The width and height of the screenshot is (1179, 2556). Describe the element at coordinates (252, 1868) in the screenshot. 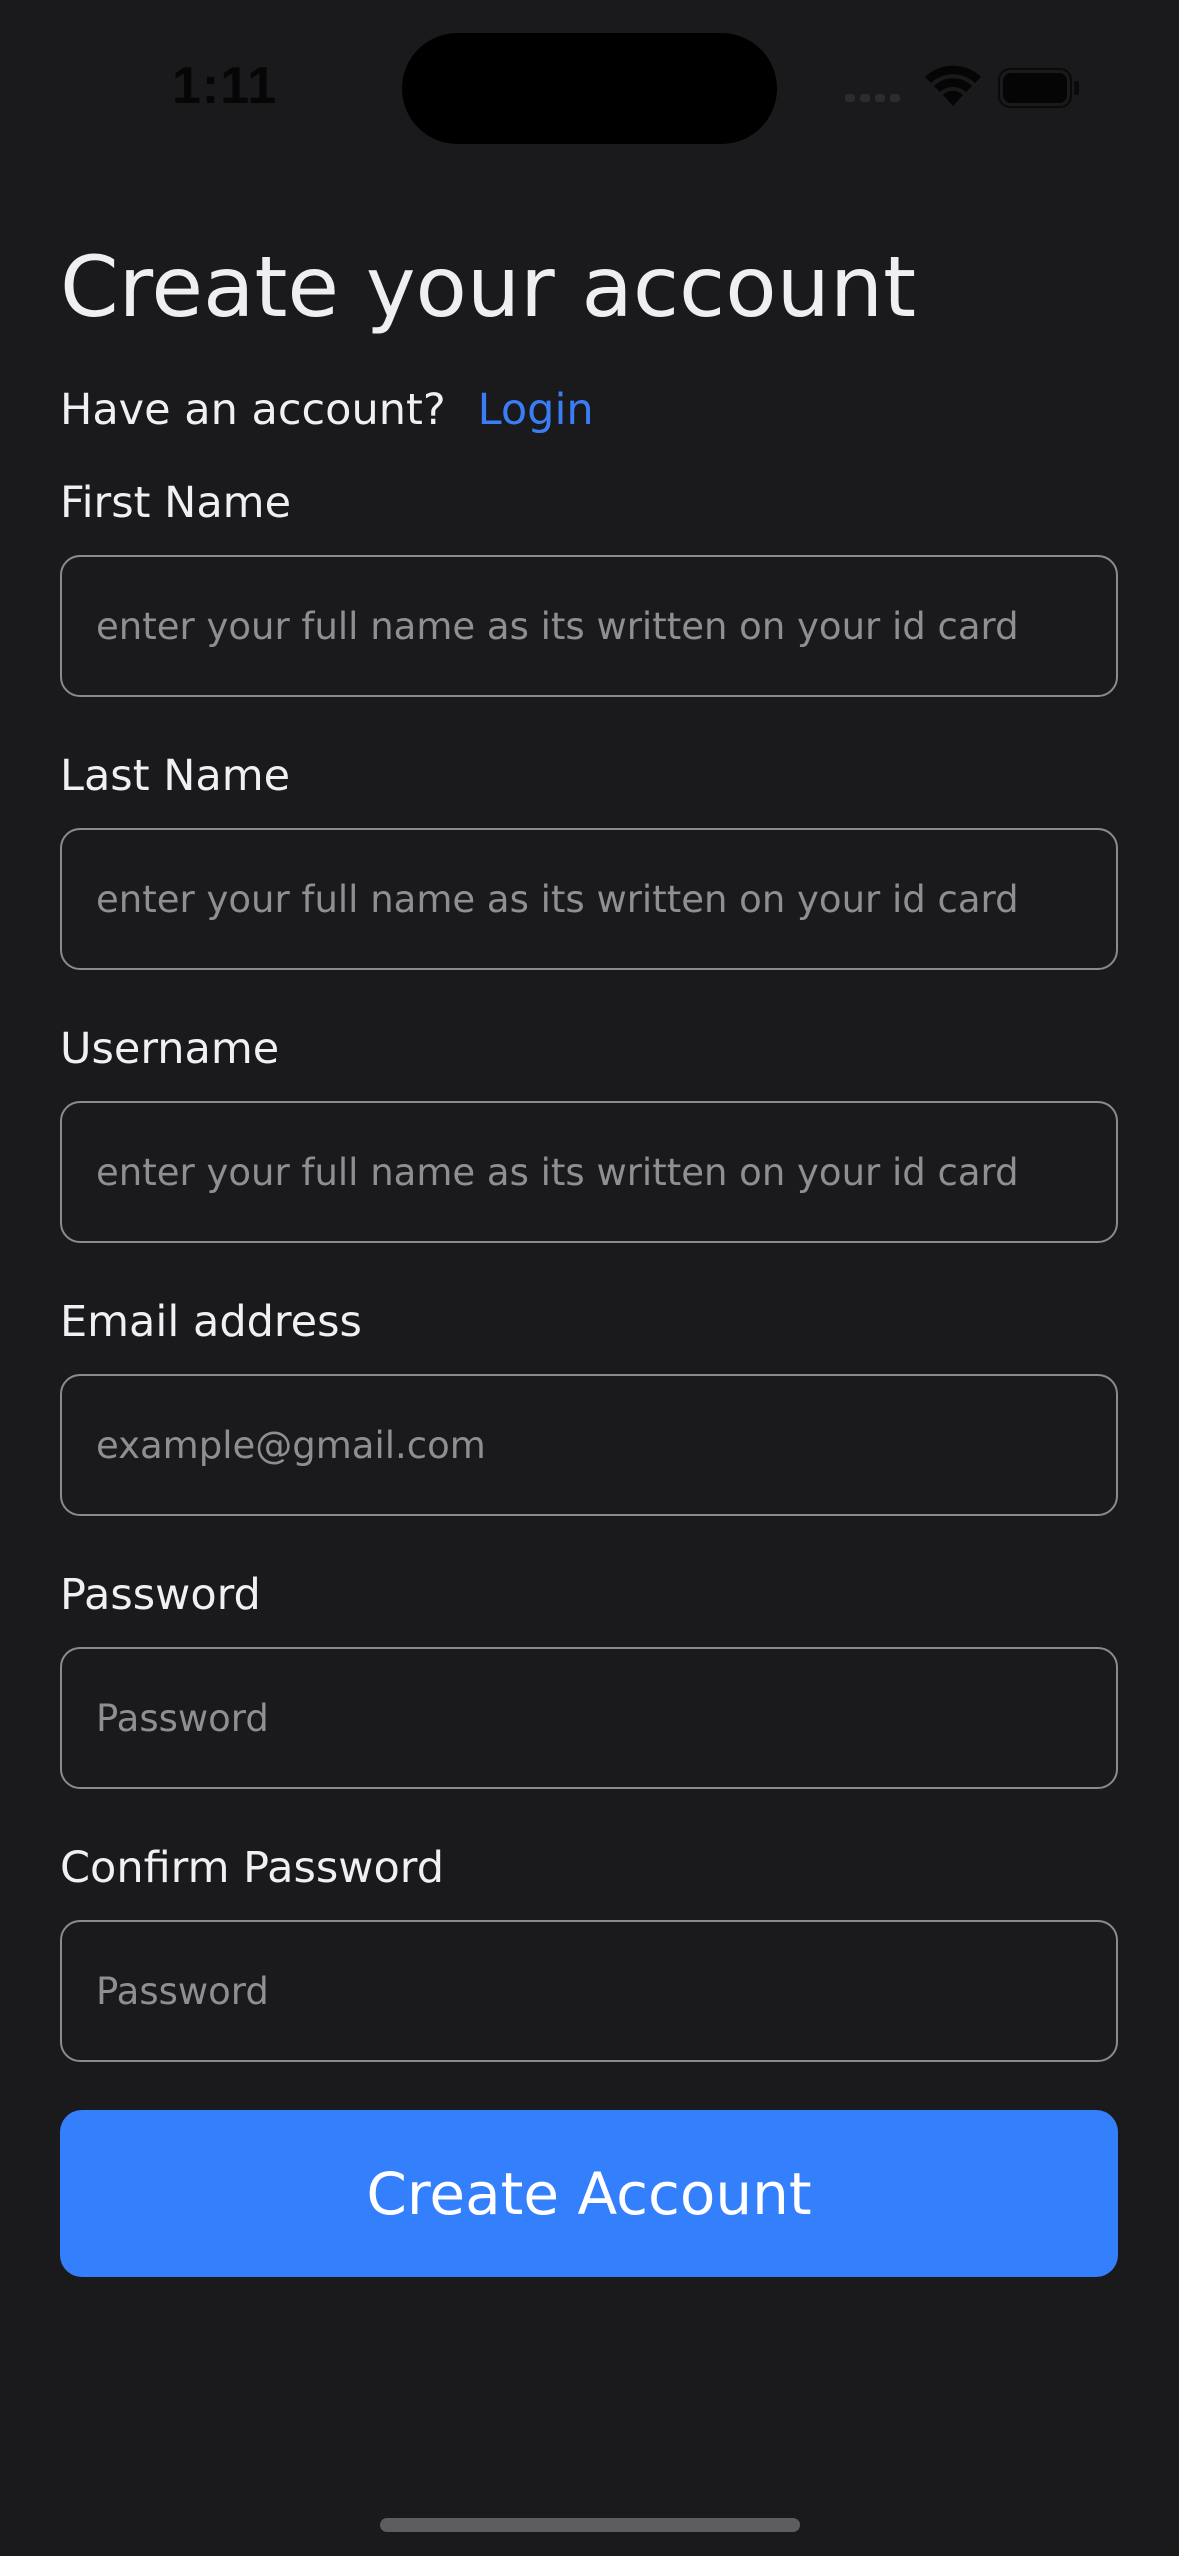

I see `confirm-password-label: Confirm Password` at that location.